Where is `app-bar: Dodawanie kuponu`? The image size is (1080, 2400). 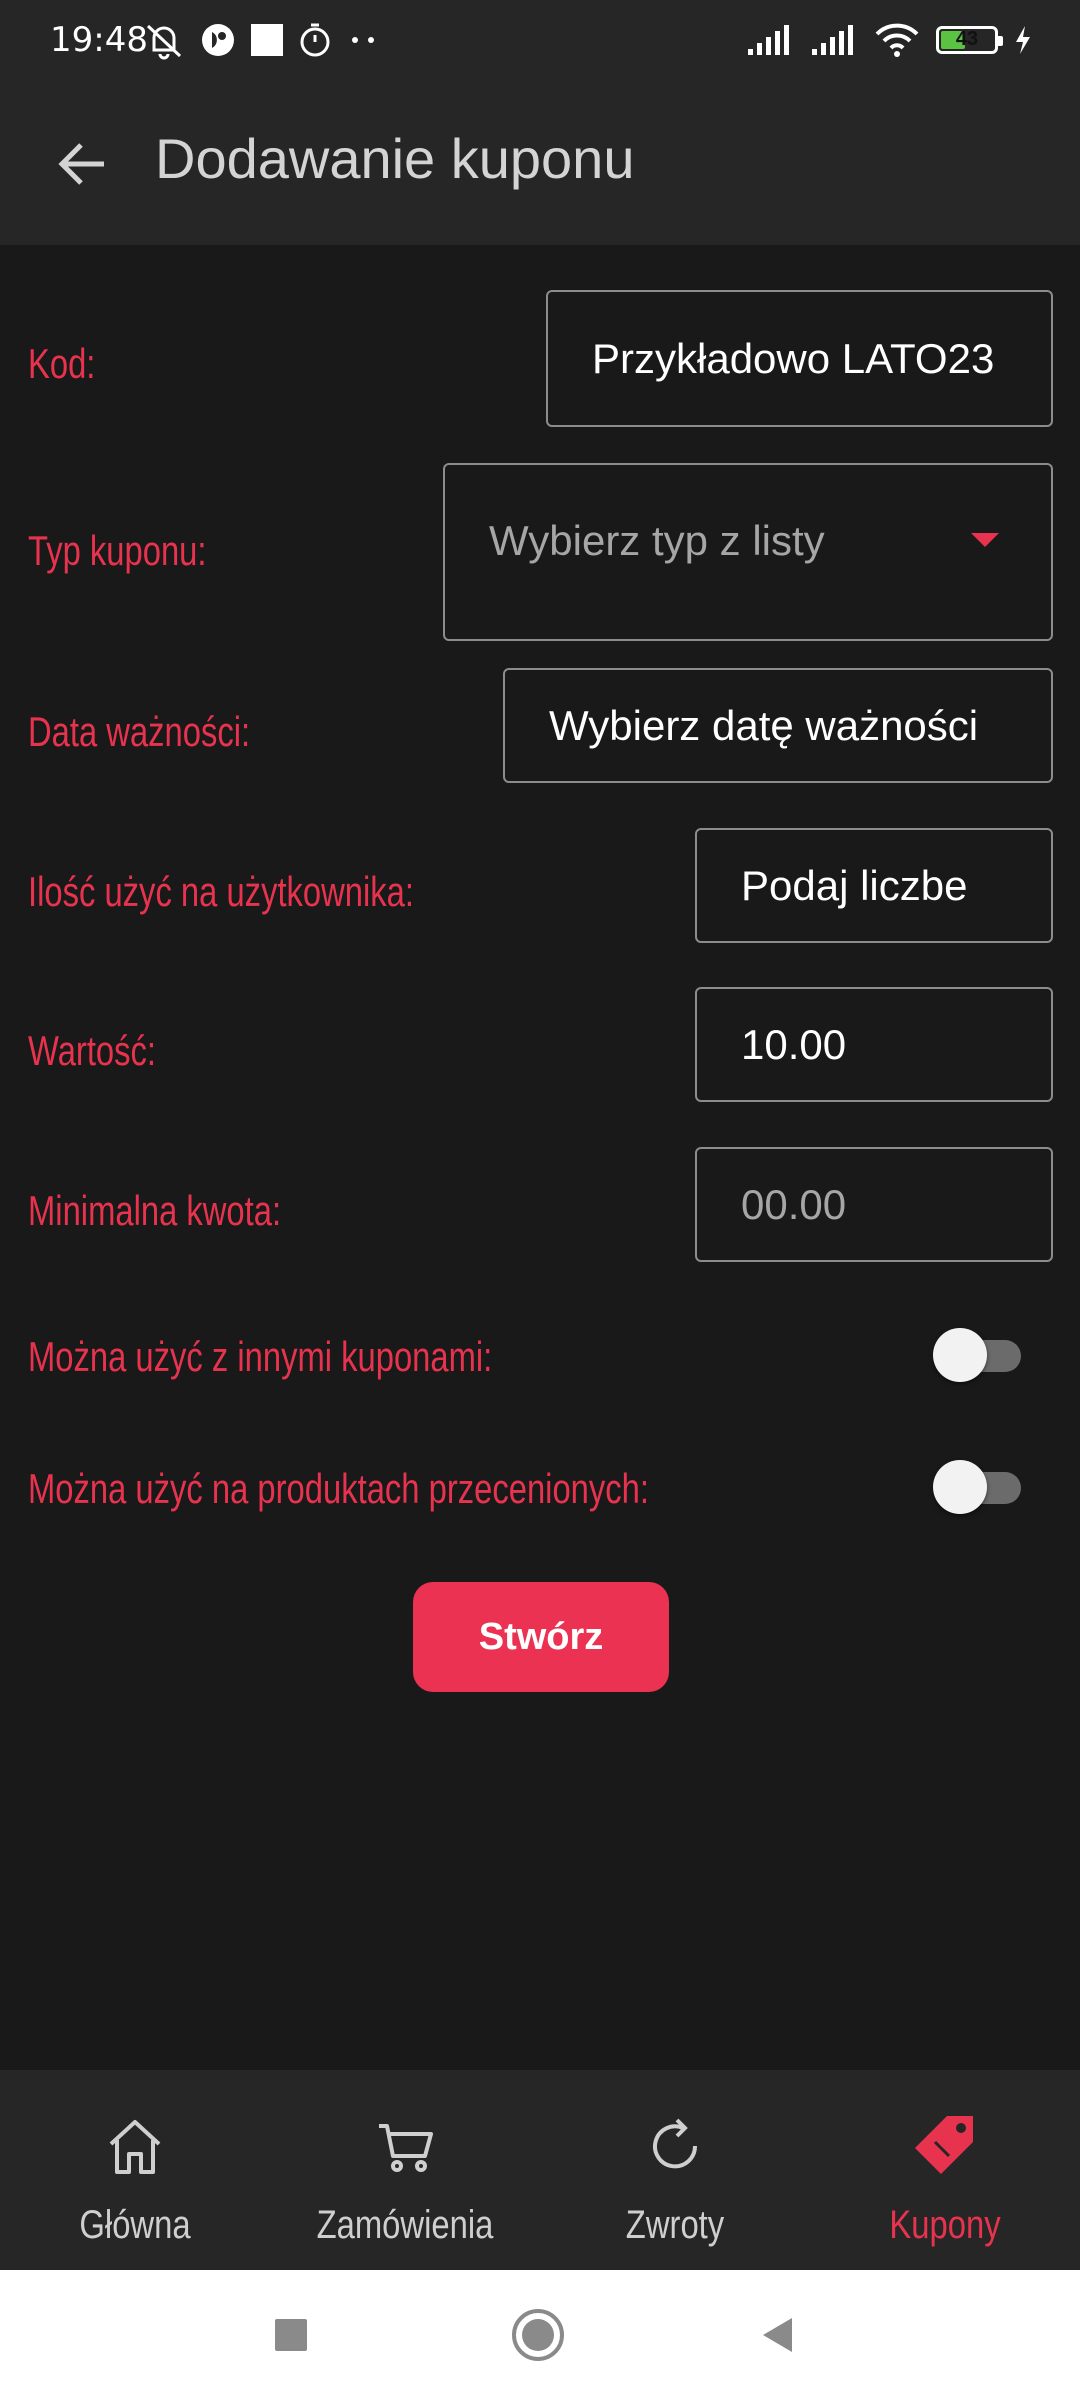 app-bar: Dodawanie kuponu is located at coordinates (540, 162).